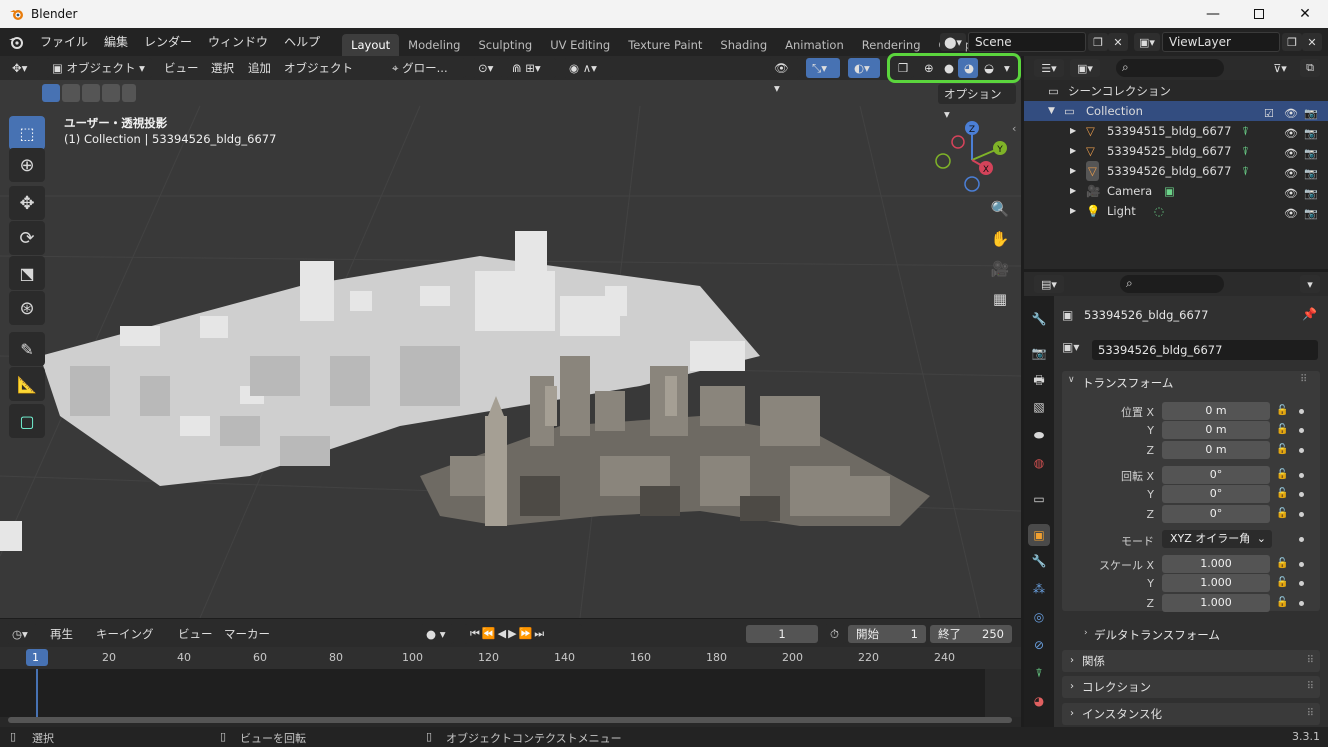  What do you see at coordinates (580, 45) in the screenshot?
I see `tab-uv-editing: UV Editing` at bounding box center [580, 45].